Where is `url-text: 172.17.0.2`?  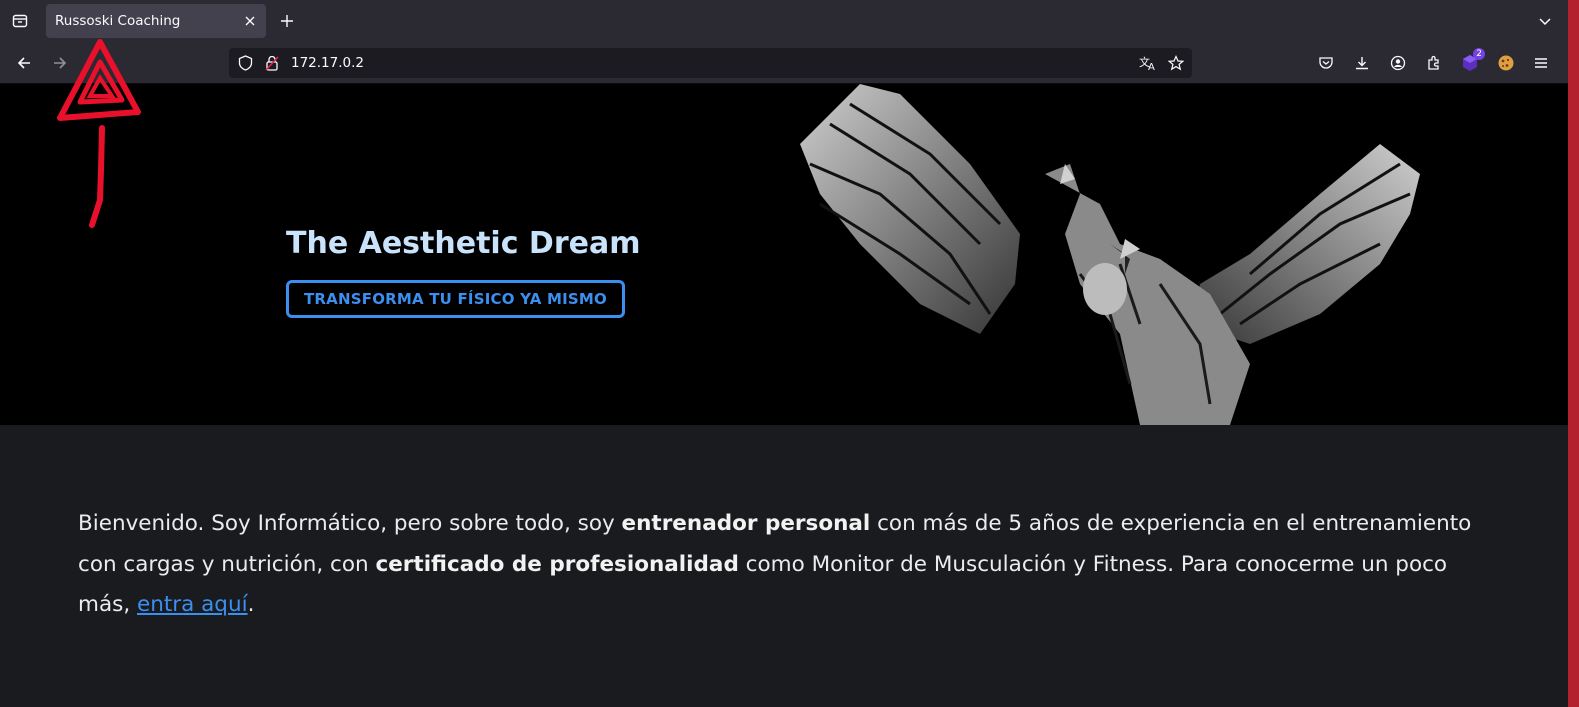
url-text: 172.17.0.2 is located at coordinates (327, 63).